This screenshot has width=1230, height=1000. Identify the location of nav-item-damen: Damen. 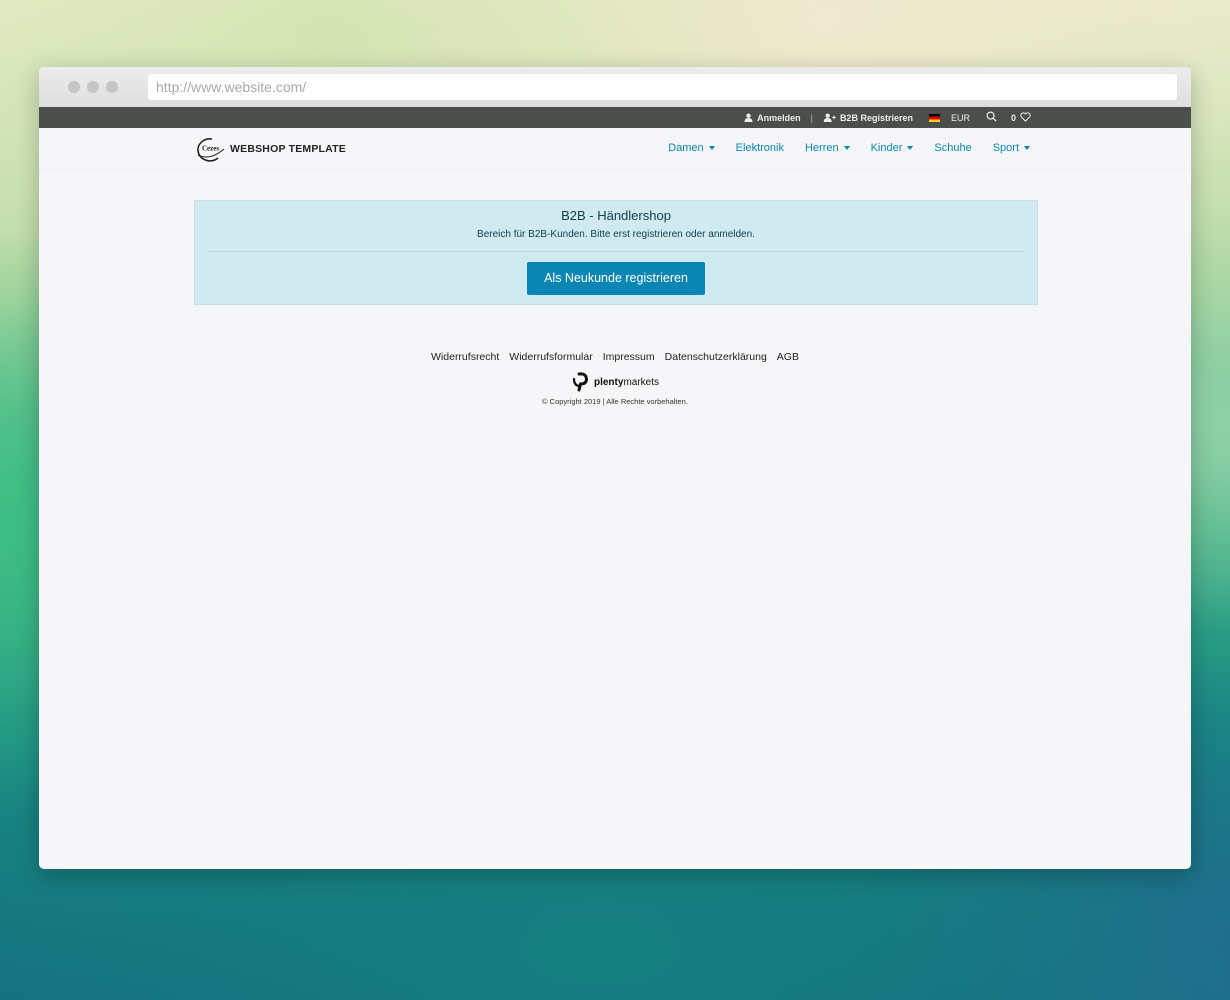
(691, 148).